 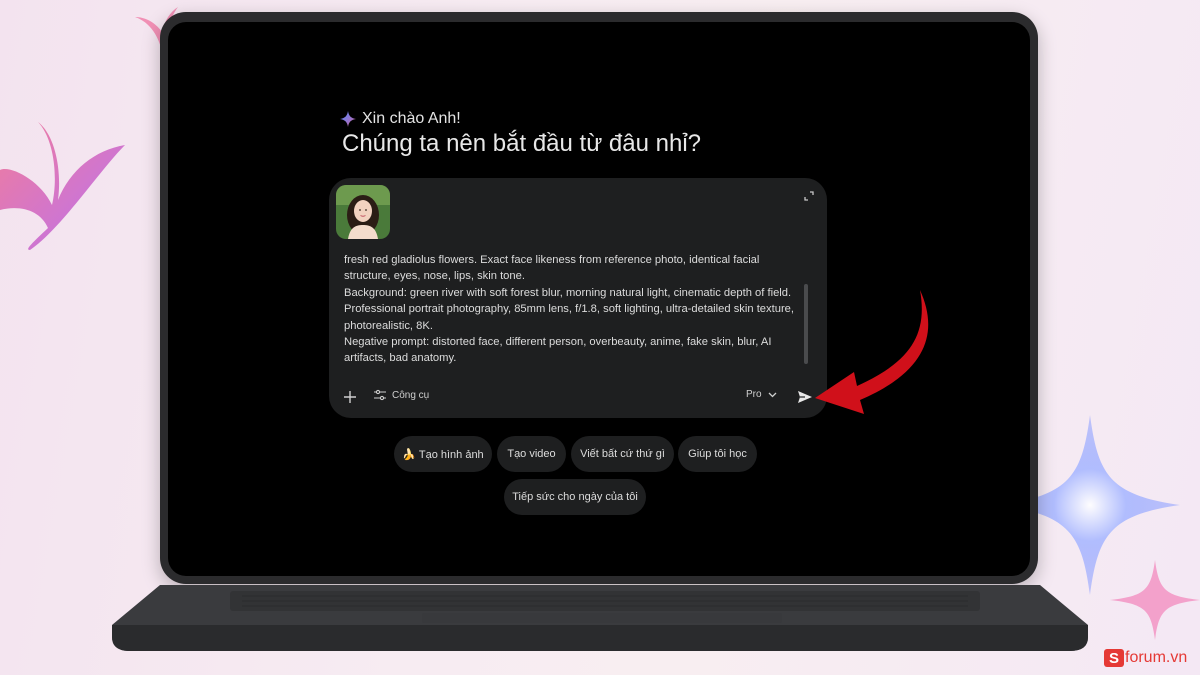 I want to click on suggestion-chip-boost-my-day: Tiếp sức cho ngày của tôi, so click(x=575, y=497).